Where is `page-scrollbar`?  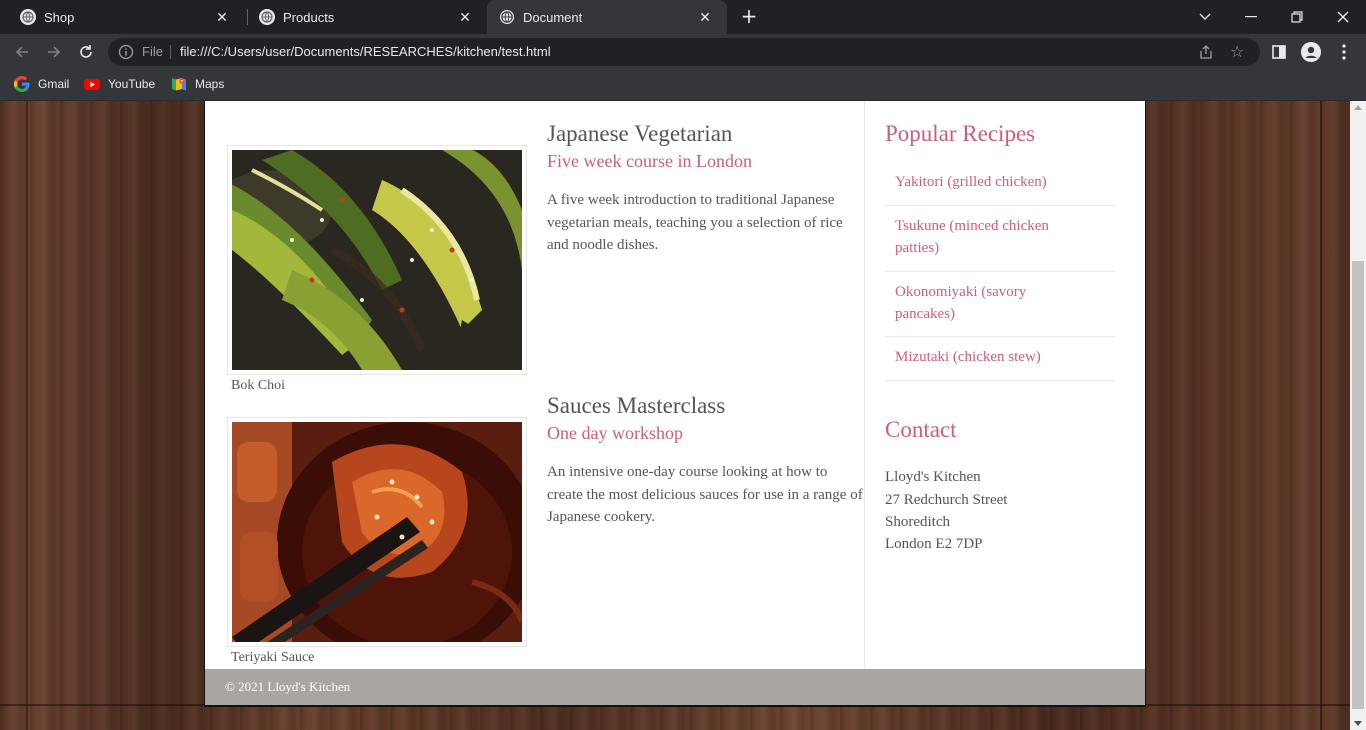
page-scrollbar is located at coordinates (1358, 415).